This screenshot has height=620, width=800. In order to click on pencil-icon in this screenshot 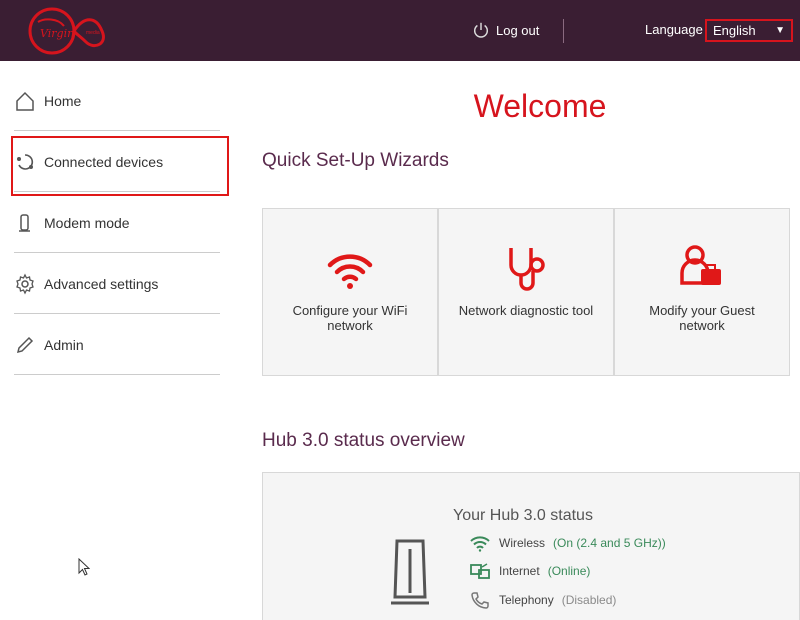, I will do `click(25, 344)`.